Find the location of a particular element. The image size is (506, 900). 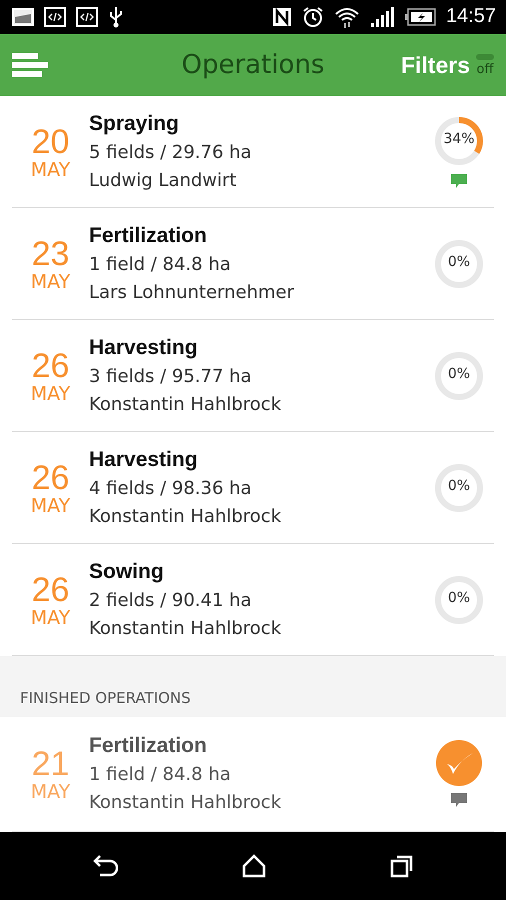

operation-title: Spraying is located at coordinates (134, 123).